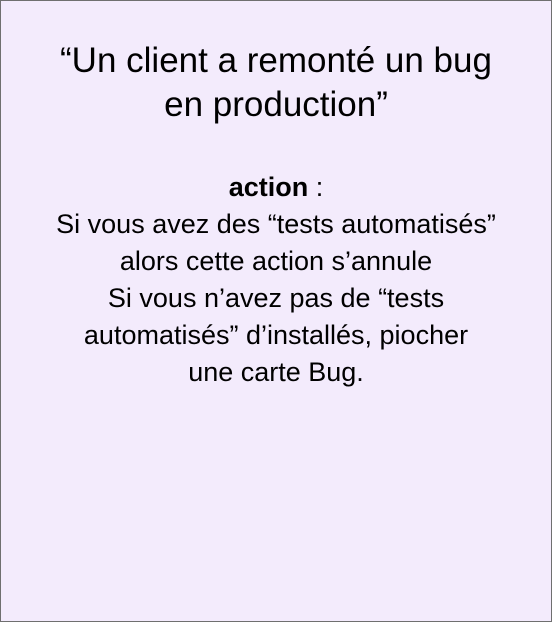  Describe the element at coordinates (276, 372) in the screenshot. I see `action-line: une carte Bug.` at that location.